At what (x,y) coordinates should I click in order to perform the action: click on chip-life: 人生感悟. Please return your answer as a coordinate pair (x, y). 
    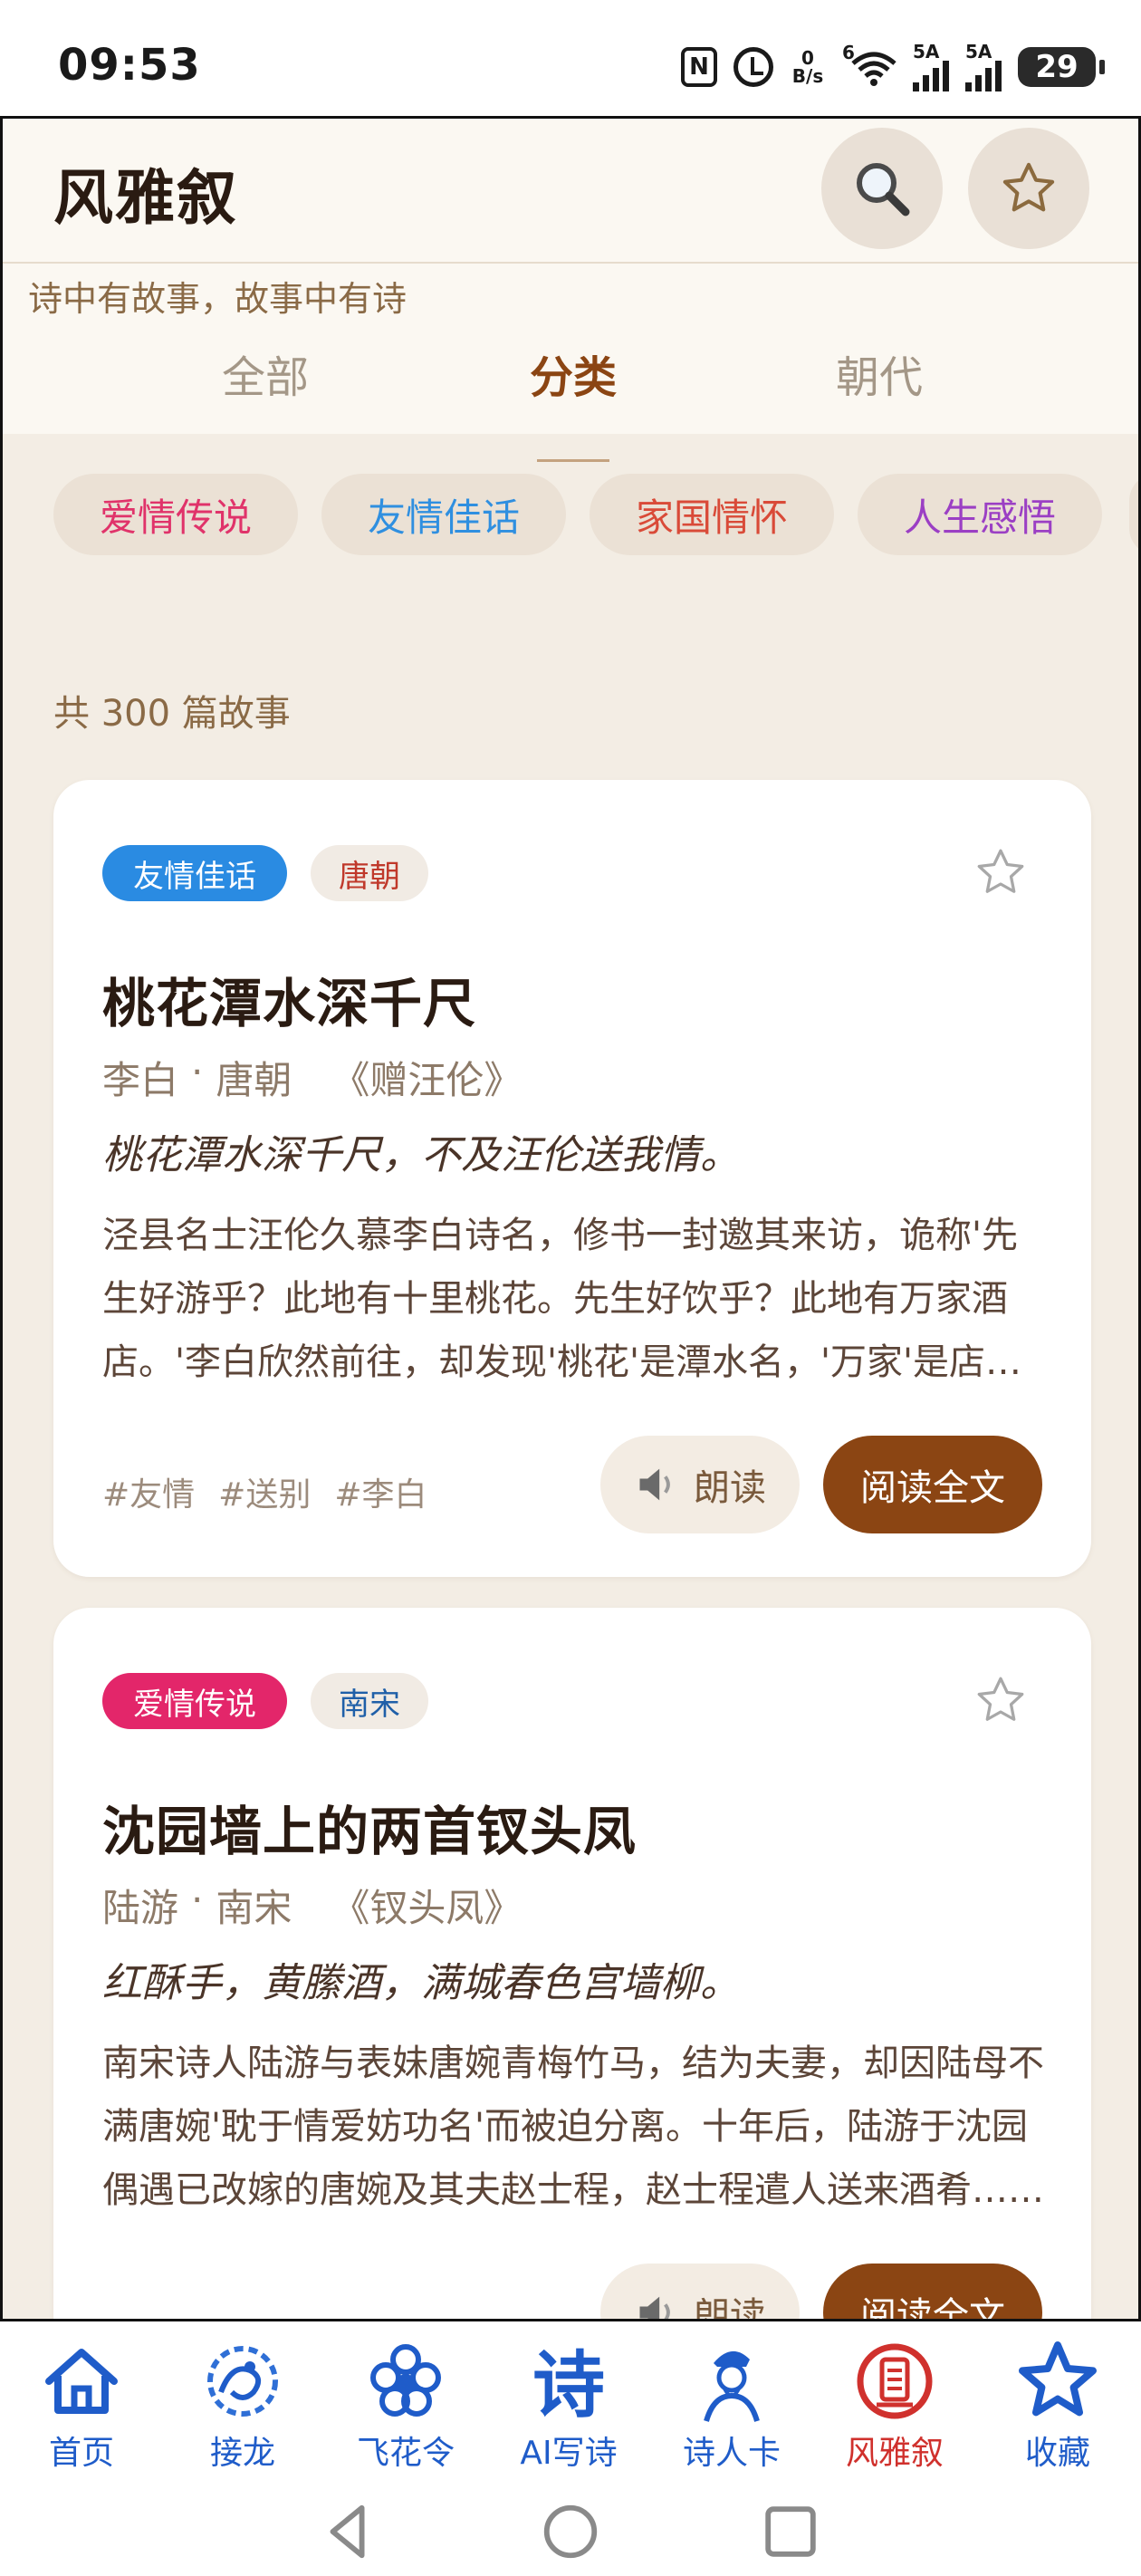
    Looking at the image, I should click on (980, 514).